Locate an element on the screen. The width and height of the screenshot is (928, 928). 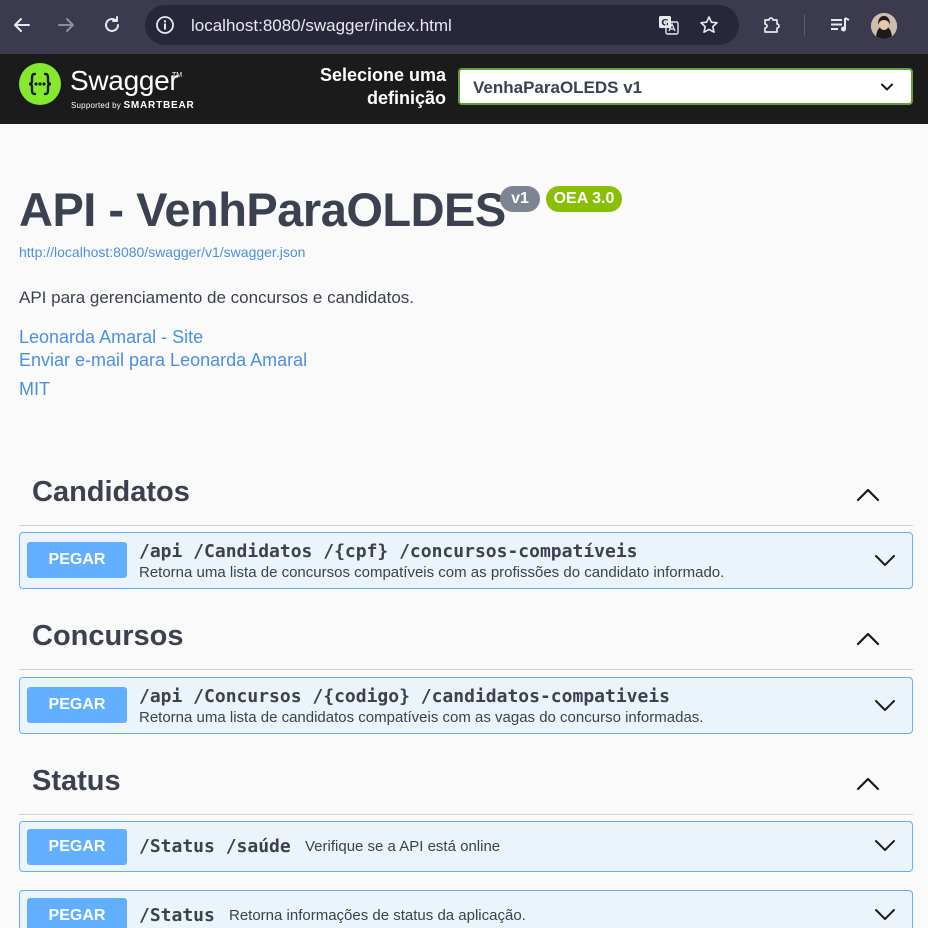
license-link: MIT is located at coordinates (34, 389).